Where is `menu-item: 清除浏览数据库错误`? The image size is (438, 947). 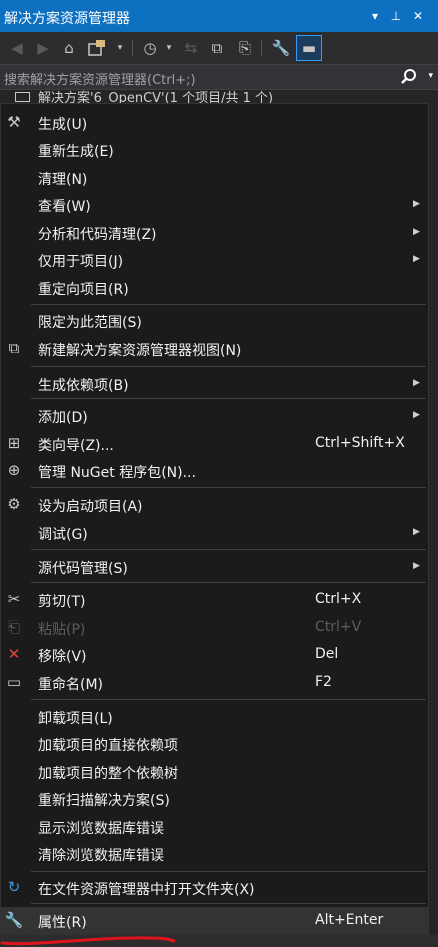 menu-item: 清除浏览数据库错误 is located at coordinates (214, 853).